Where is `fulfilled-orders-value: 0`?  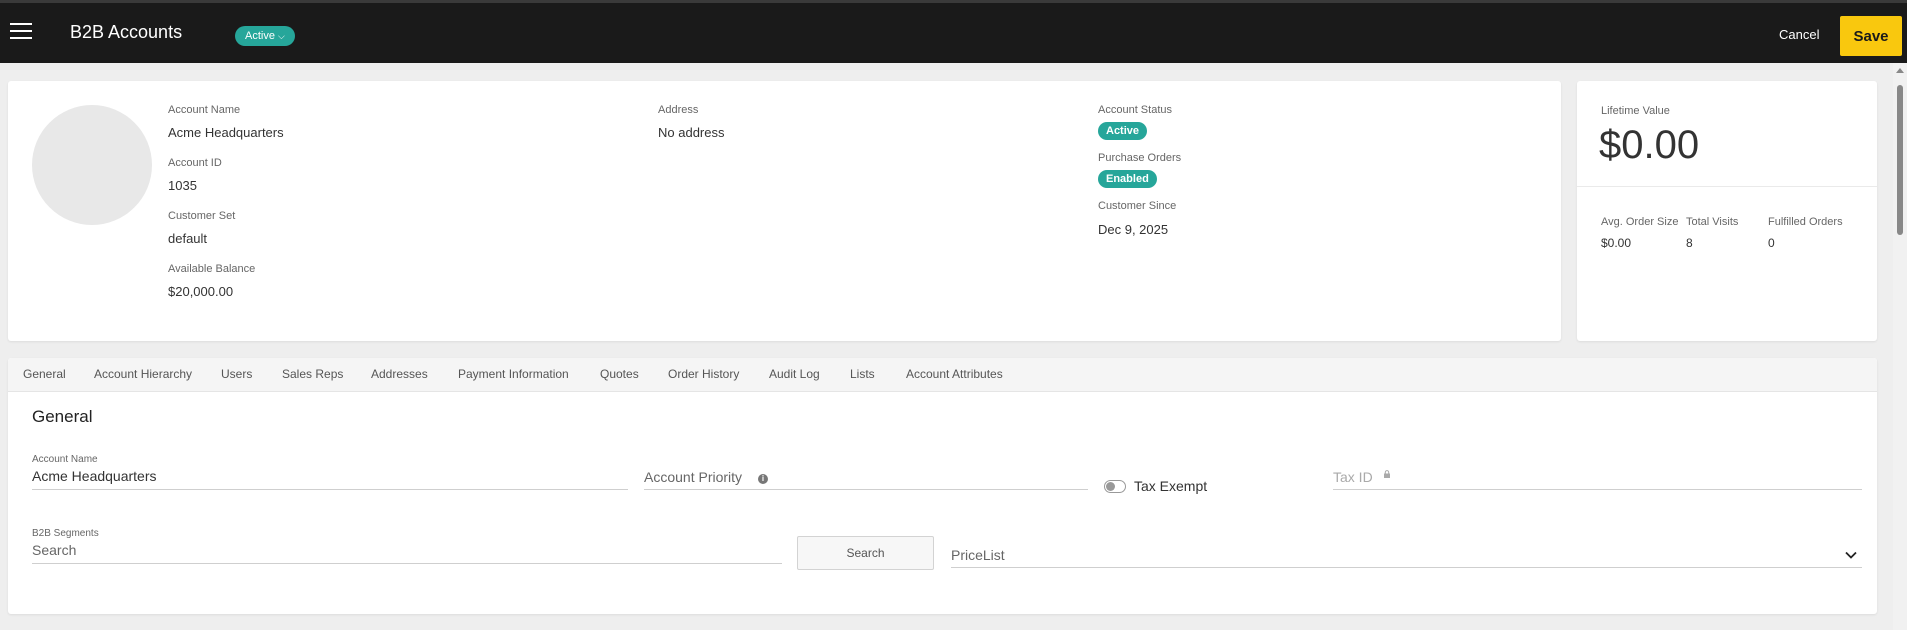 fulfilled-orders-value: 0 is located at coordinates (1771, 243).